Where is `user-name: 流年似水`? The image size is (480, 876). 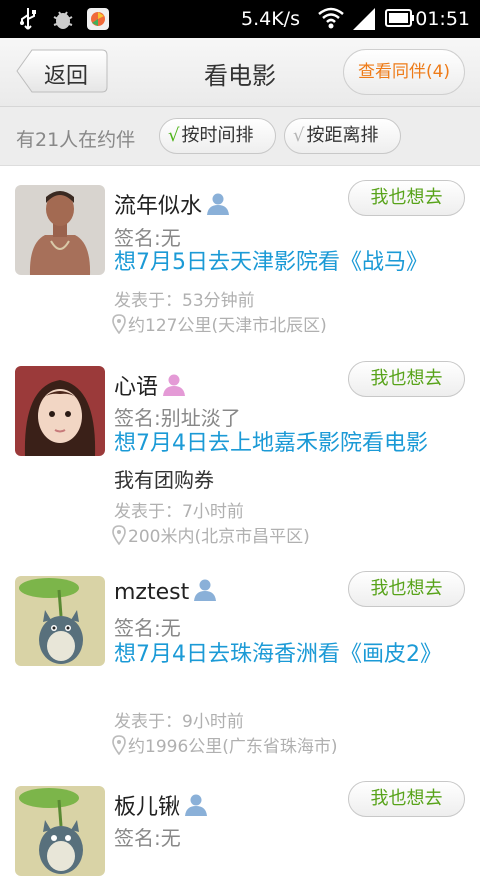 user-name: 流年似水 is located at coordinates (172, 204).